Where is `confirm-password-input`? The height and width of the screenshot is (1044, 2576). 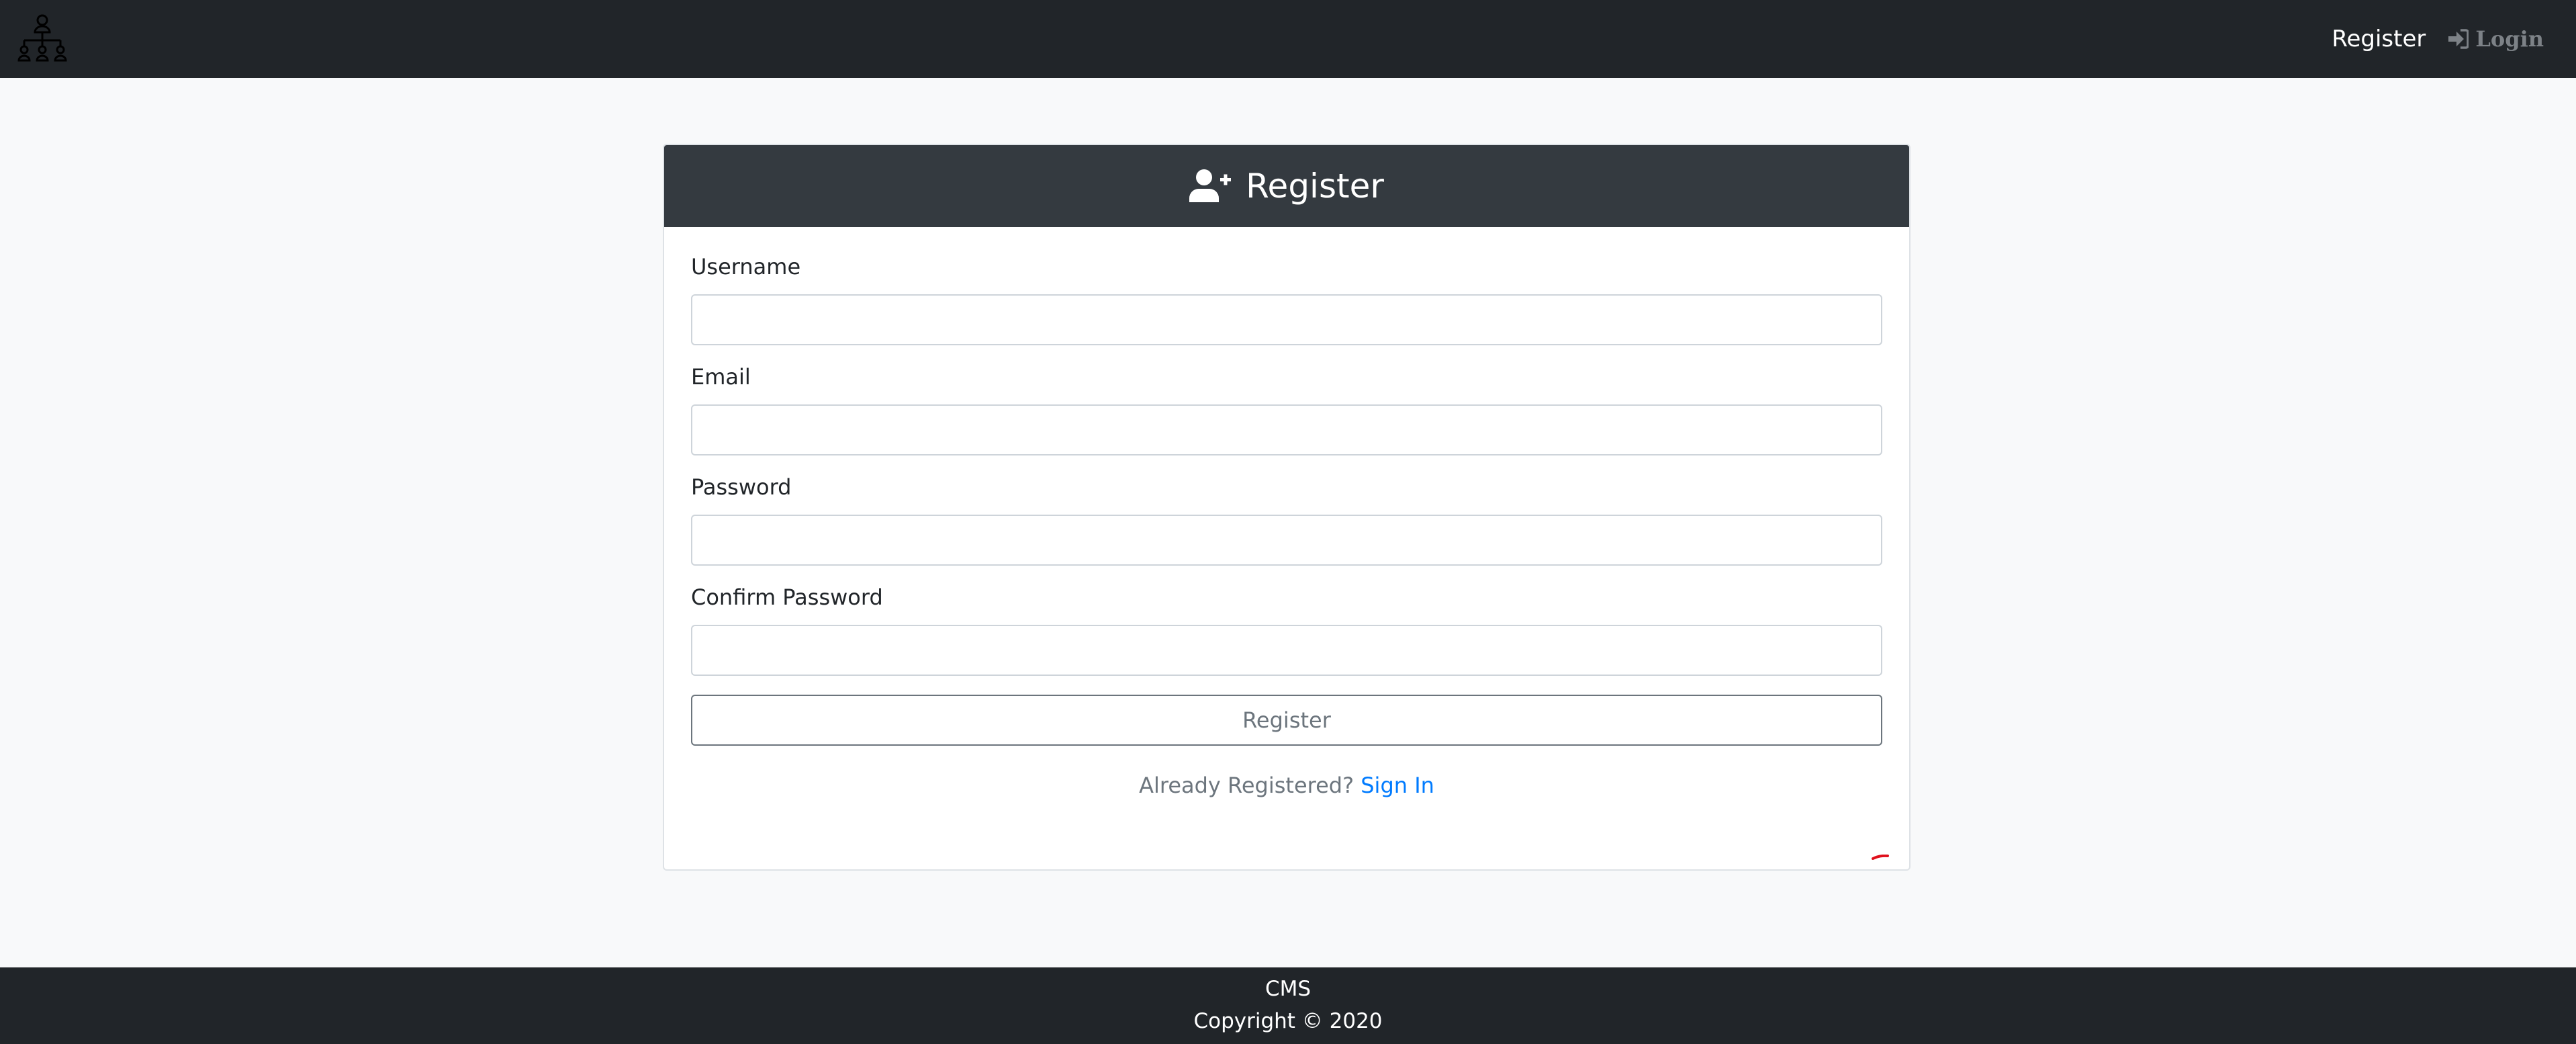
confirm-password-input is located at coordinates (1286, 650).